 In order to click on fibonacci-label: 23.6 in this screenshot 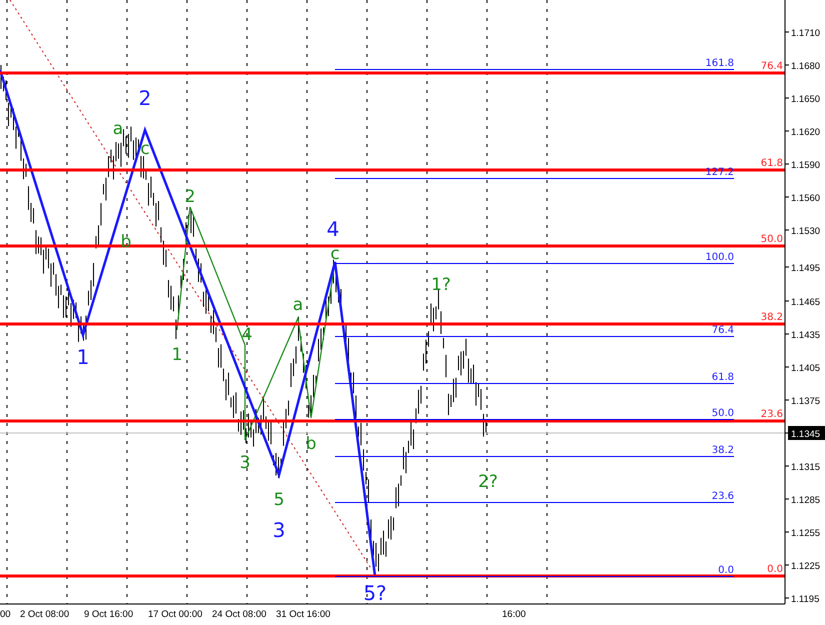, I will do `click(723, 496)`.